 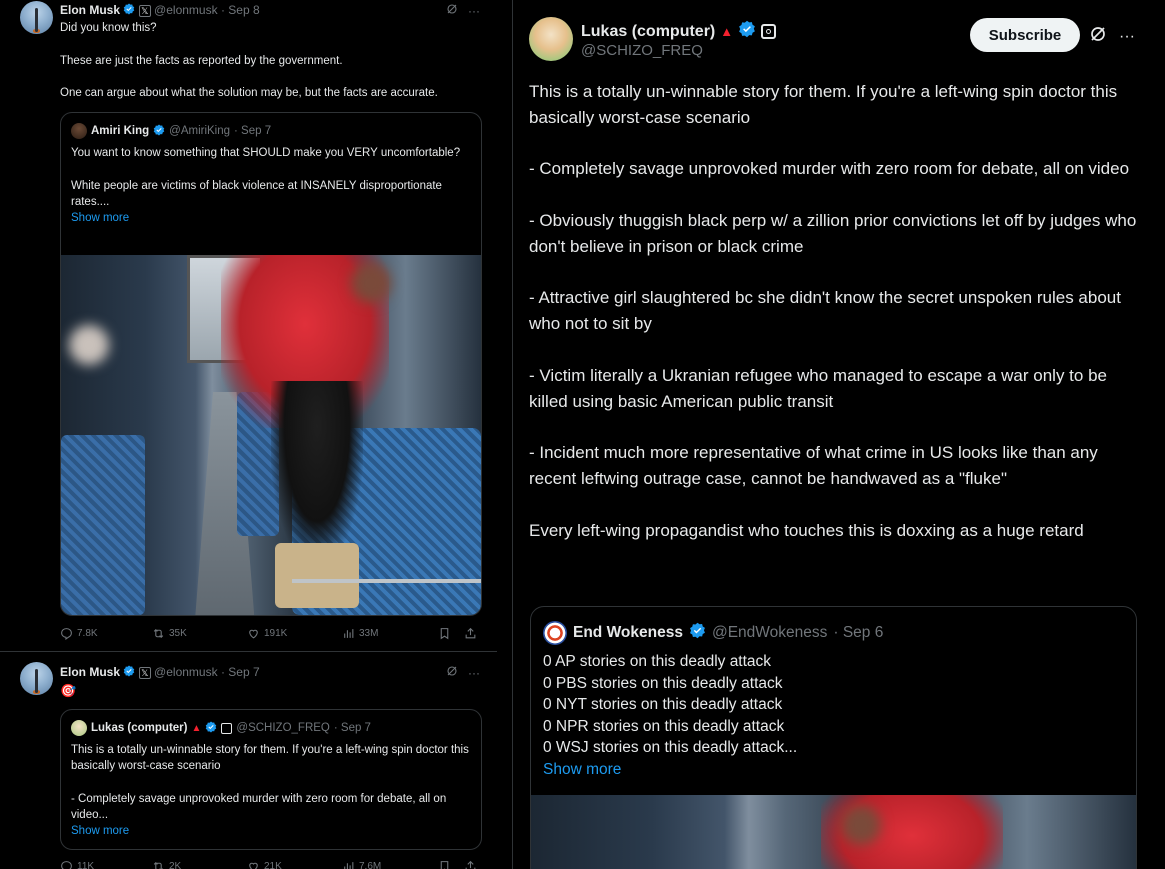 I want to click on like-count: 21K, so click(x=273, y=865).